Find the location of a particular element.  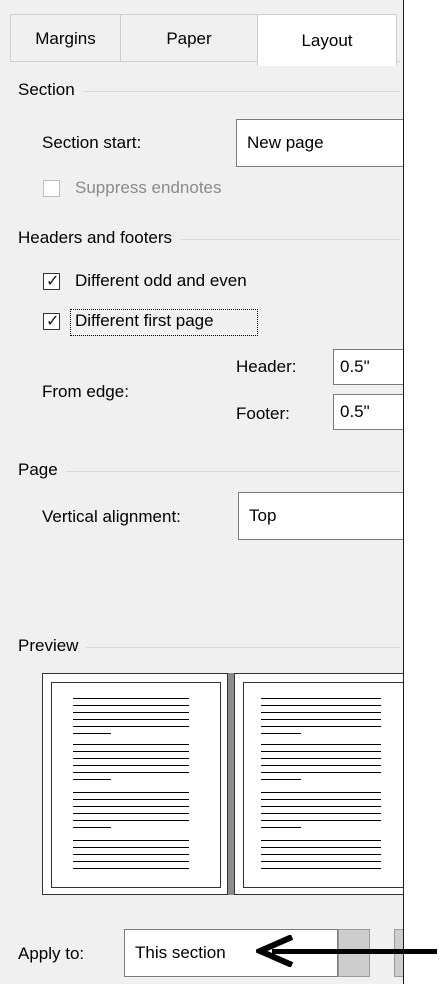

tab-paper: Paper is located at coordinates (188, 38).